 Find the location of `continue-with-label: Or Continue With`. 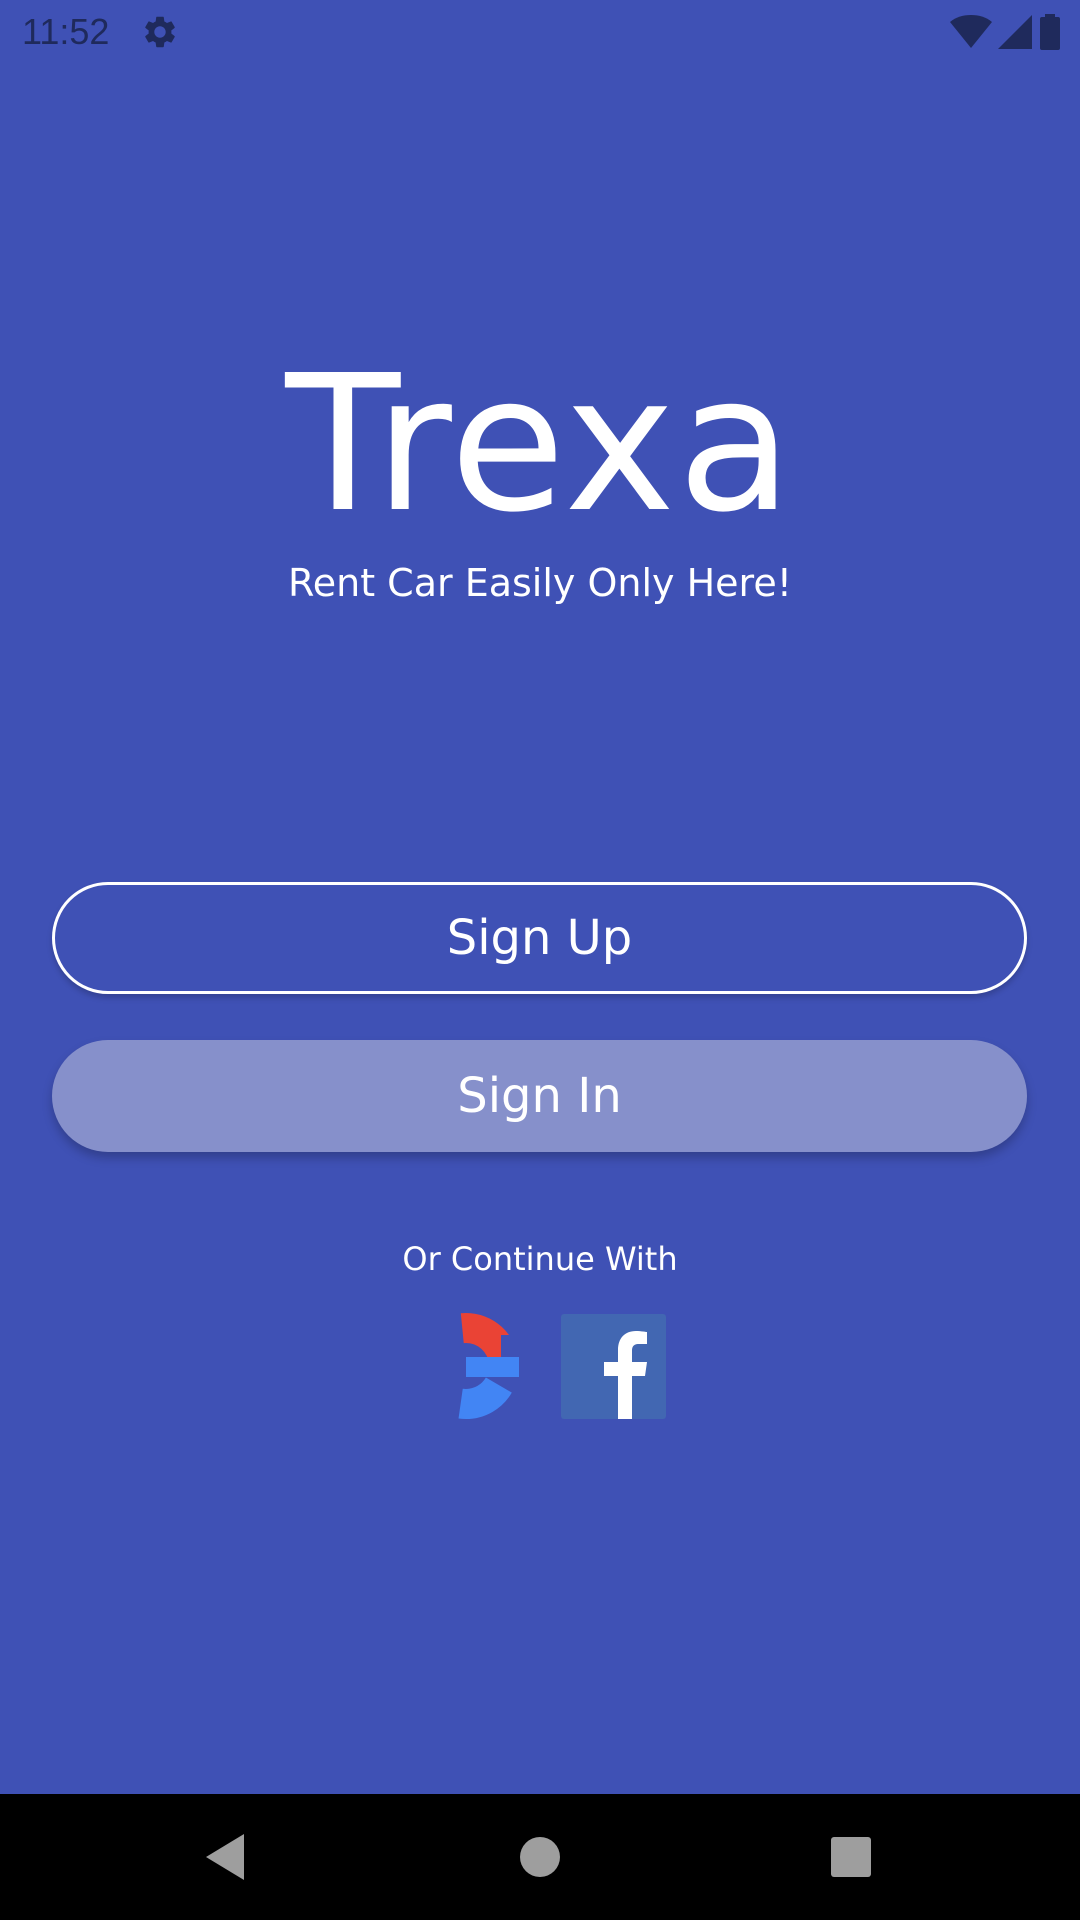

continue-with-label: Or Continue With is located at coordinates (540, 1259).